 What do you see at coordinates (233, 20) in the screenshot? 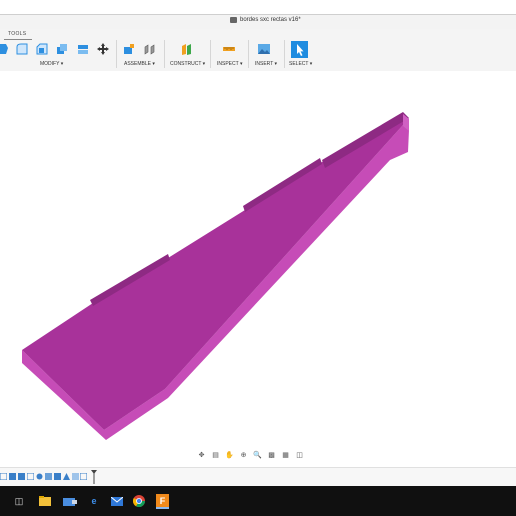
I see `document-icon` at bounding box center [233, 20].